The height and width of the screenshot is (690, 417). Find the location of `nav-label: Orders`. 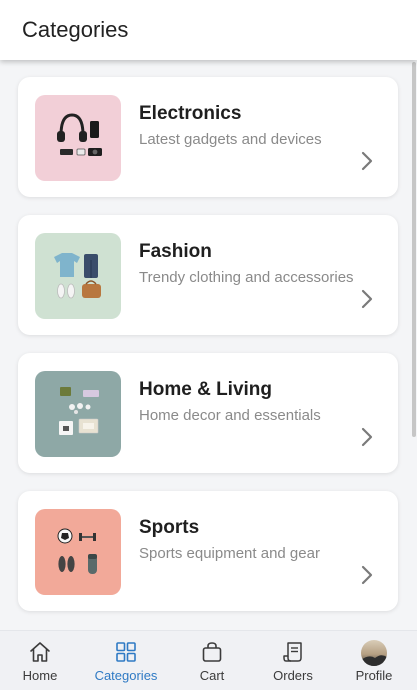

nav-label: Orders is located at coordinates (293, 675).